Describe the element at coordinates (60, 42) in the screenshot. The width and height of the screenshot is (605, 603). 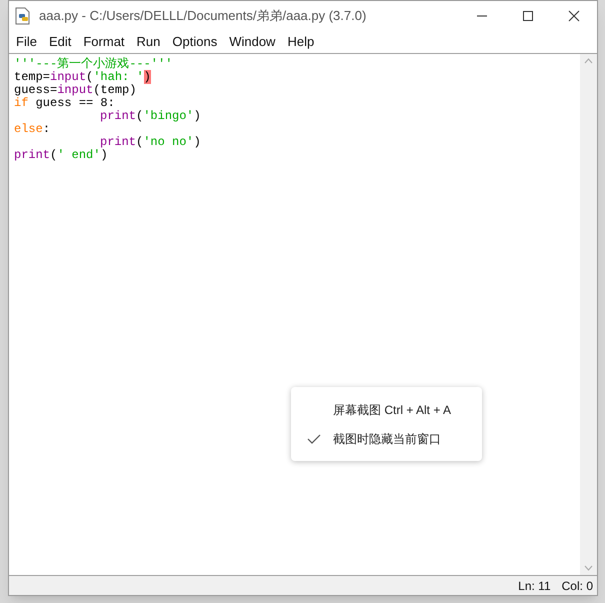
I see `menu-item: Edit` at that location.